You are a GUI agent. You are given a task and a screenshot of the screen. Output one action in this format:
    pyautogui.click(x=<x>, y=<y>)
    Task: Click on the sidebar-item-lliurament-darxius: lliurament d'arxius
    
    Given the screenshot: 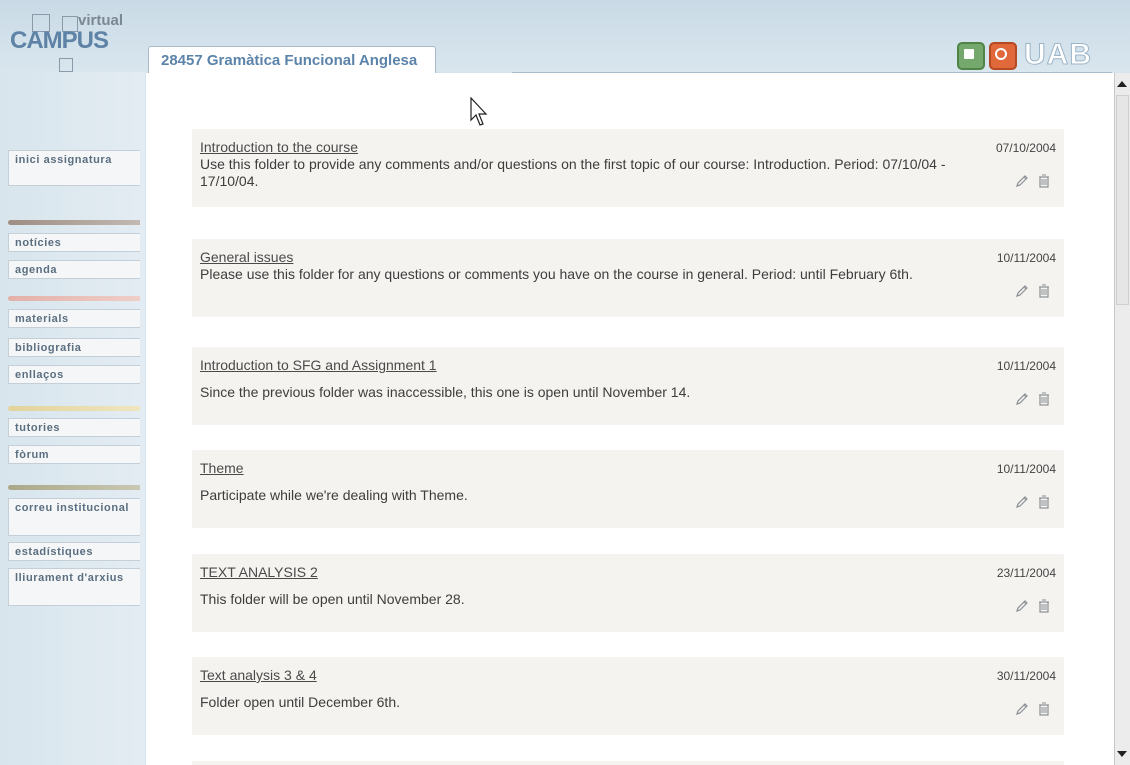 What is the action you would take?
    pyautogui.click(x=74, y=587)
    